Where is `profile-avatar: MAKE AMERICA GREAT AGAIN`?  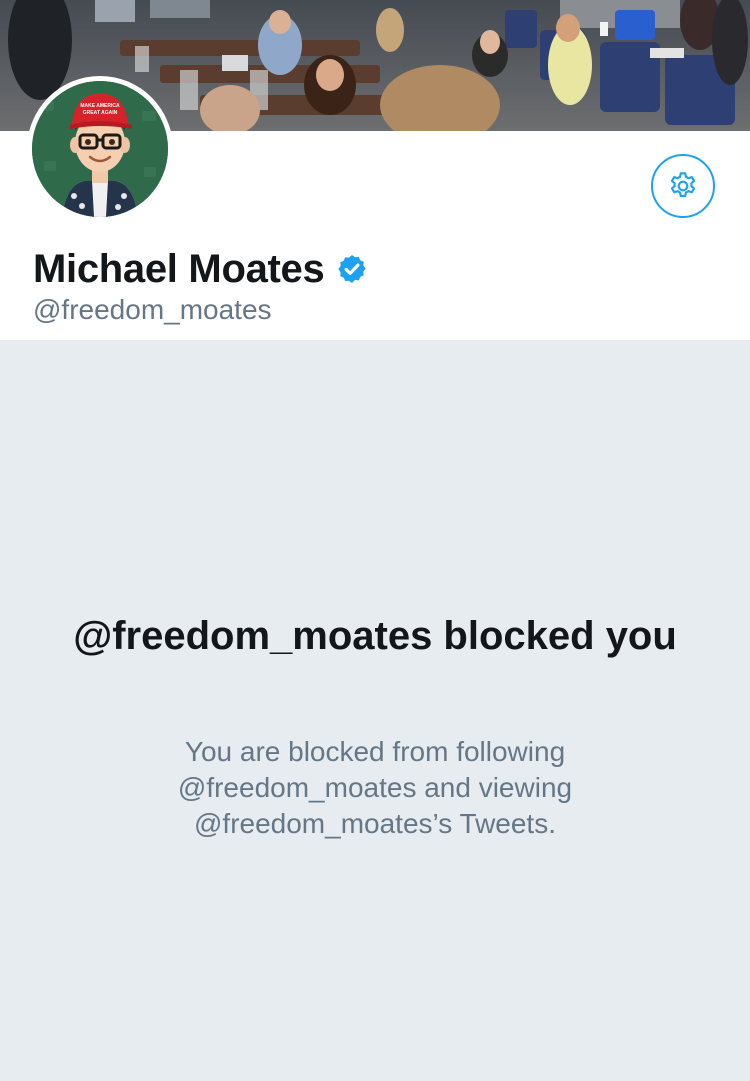 profile-avatar: MAKE AMERICA GREAT AGAIN is located at coordinates (100, 149).